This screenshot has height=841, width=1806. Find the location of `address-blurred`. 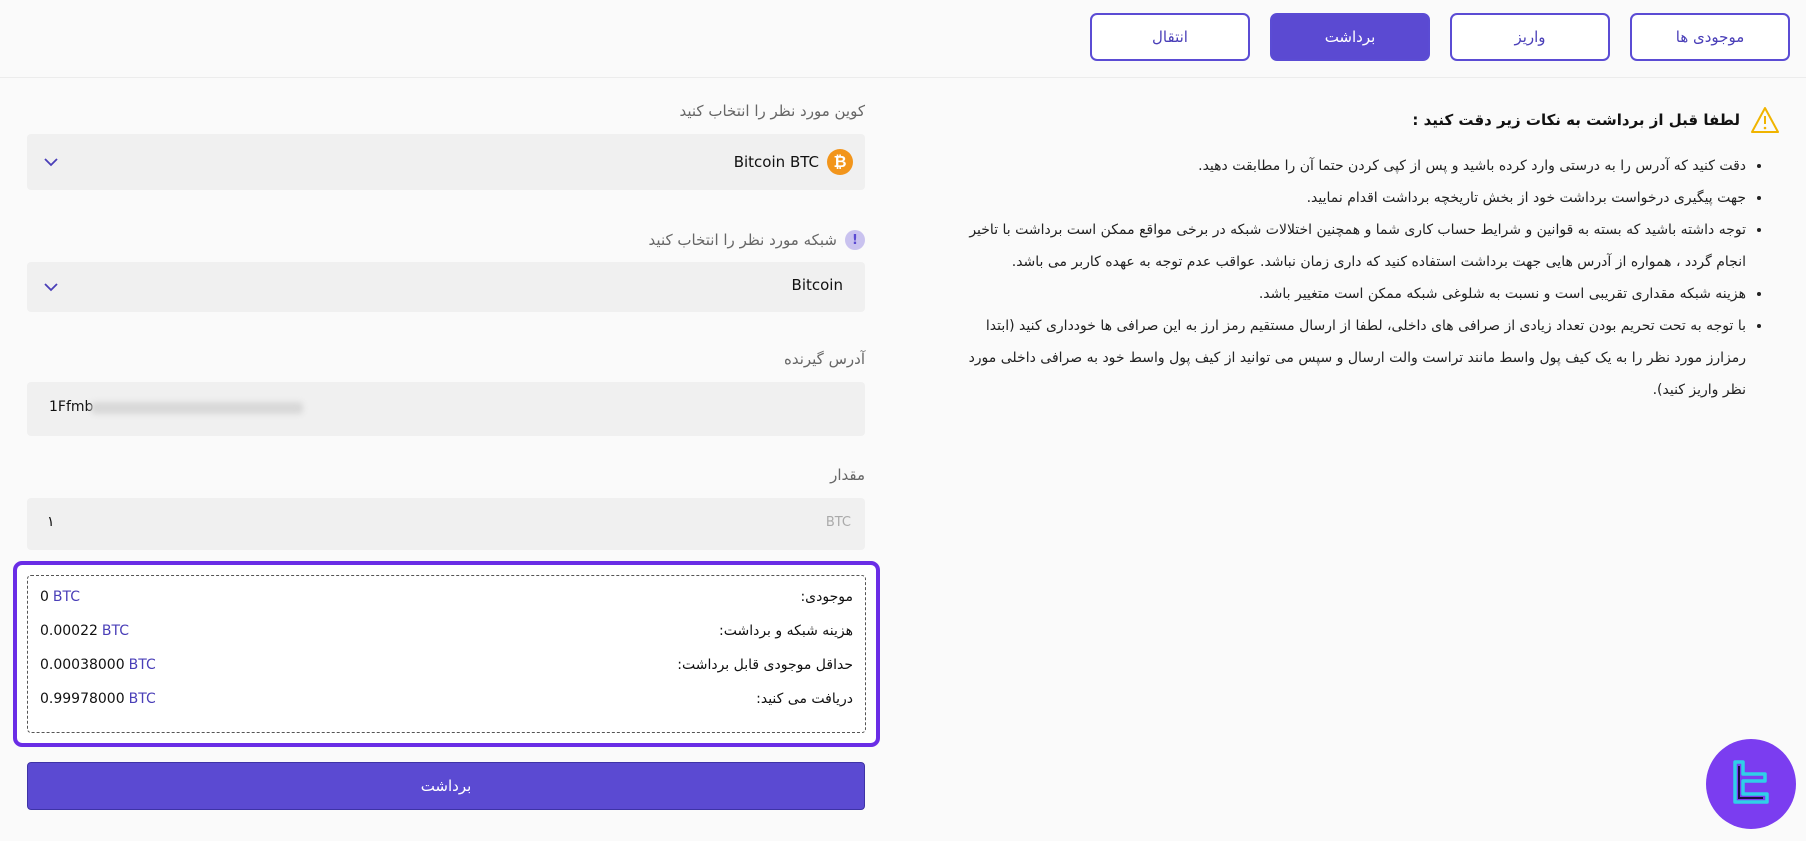

address-blurred is located at coordinates (197, 408).